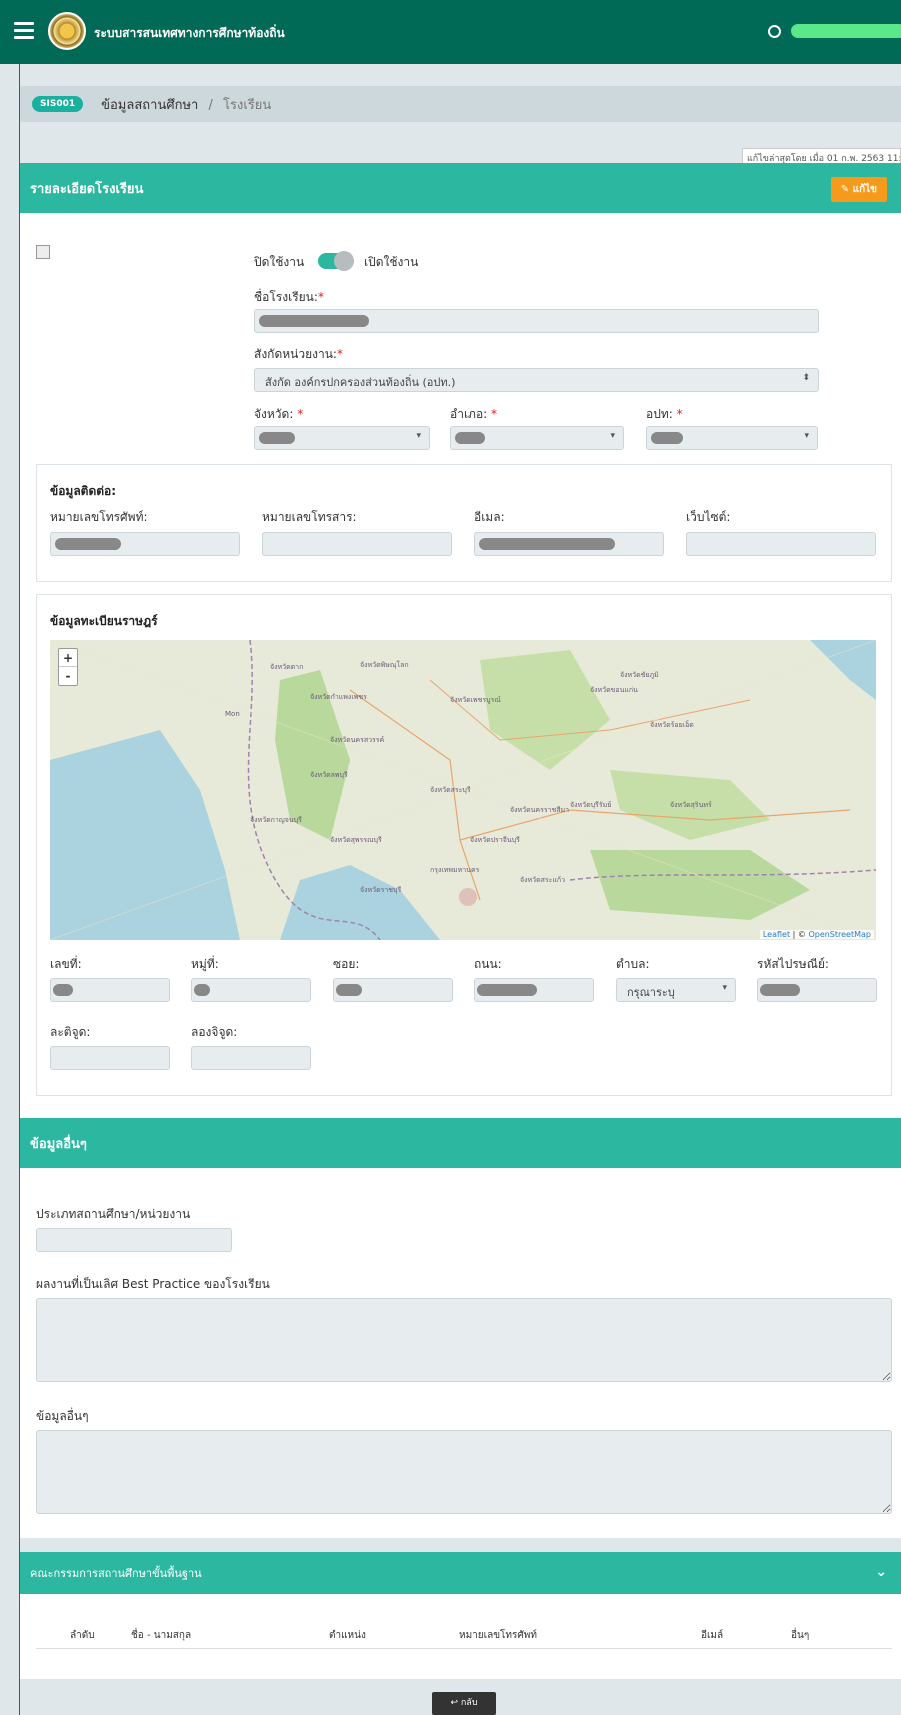 This screenshot has height=1715, width=901. Describe the element at coordinates (309, 517) in the screenshot. I see `fax-label: หมายเลขโทรสาร:` at that location.